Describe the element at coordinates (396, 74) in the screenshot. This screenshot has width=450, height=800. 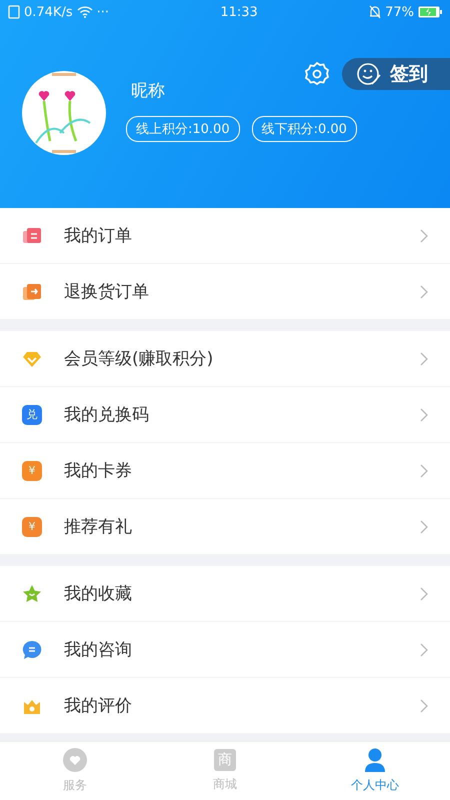
I see `checkin-button: 签到` at that location.